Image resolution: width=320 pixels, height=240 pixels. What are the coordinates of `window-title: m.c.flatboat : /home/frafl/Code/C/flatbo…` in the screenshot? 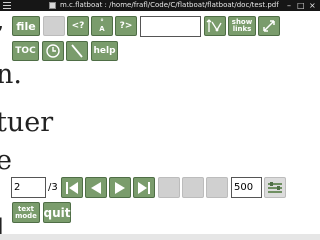 It's located at (169, 5).